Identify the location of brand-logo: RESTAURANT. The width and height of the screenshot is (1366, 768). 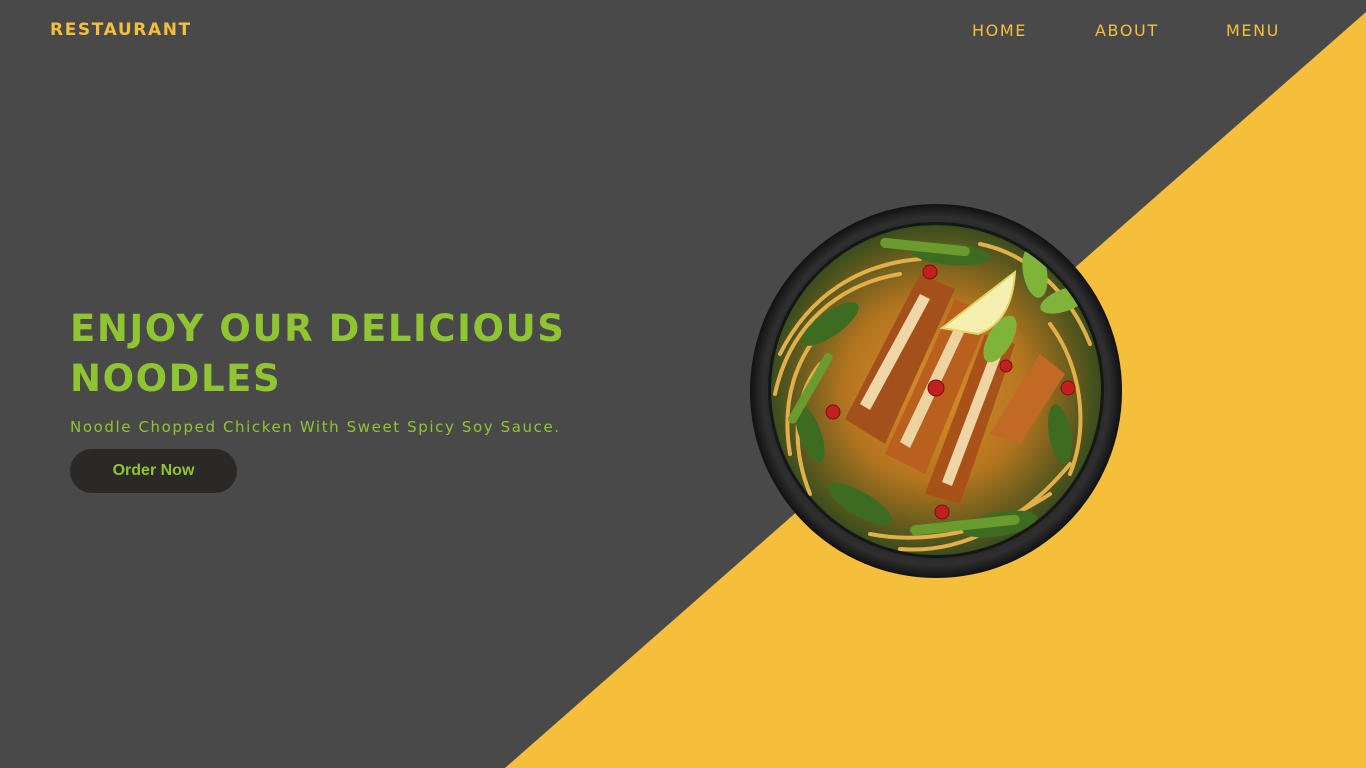
(121, 30).